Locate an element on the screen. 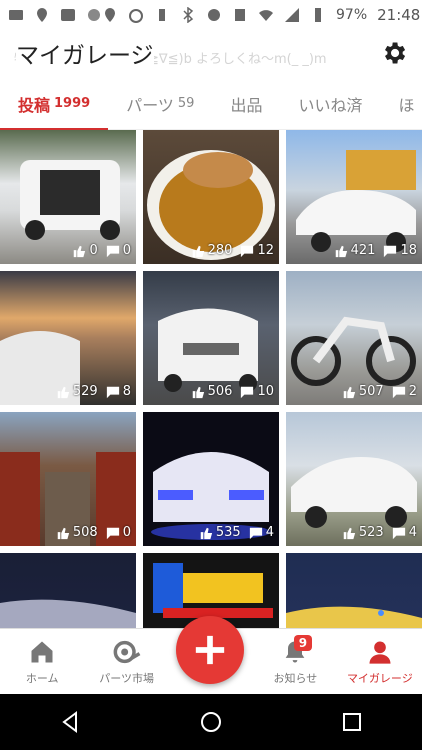  tab-label: パーツ is located at coordinates (150, 105).